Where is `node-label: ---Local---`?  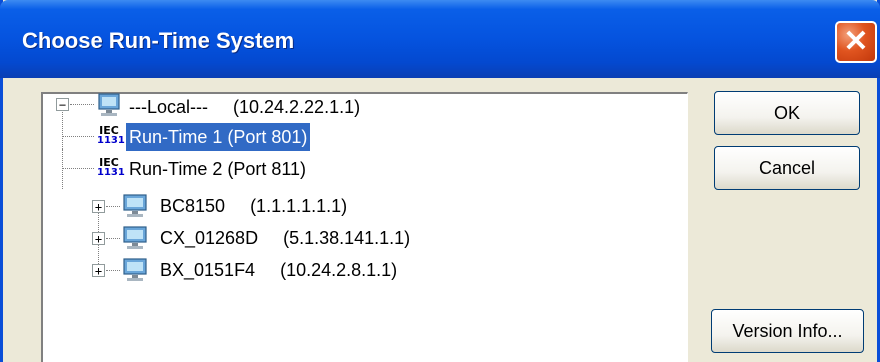 node-label: ---Local--- is located at coordinates (168, 107).